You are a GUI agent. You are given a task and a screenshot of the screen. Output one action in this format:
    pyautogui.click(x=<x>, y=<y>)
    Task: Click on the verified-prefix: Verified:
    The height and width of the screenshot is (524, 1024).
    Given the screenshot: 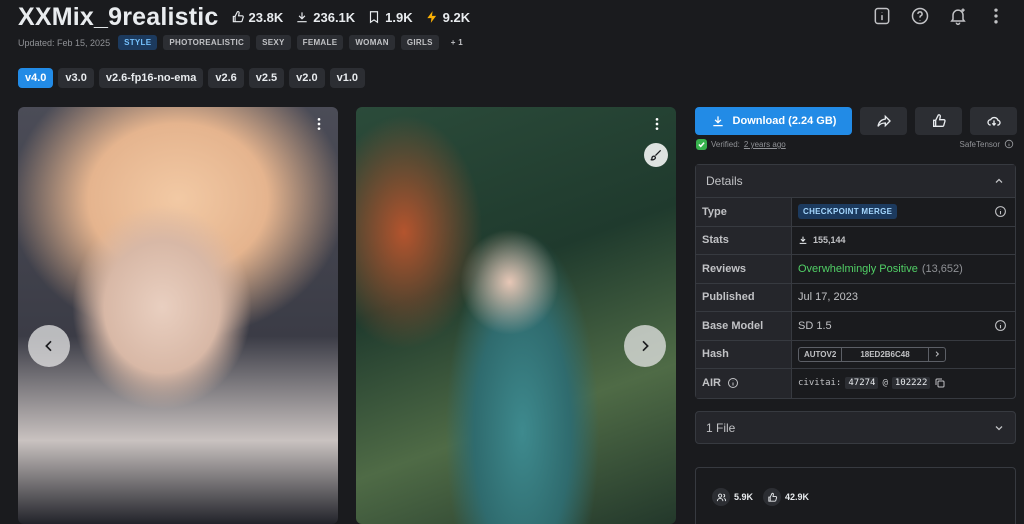 What is the action you would take?
    pyautogui.click(x=725, y=144)
    